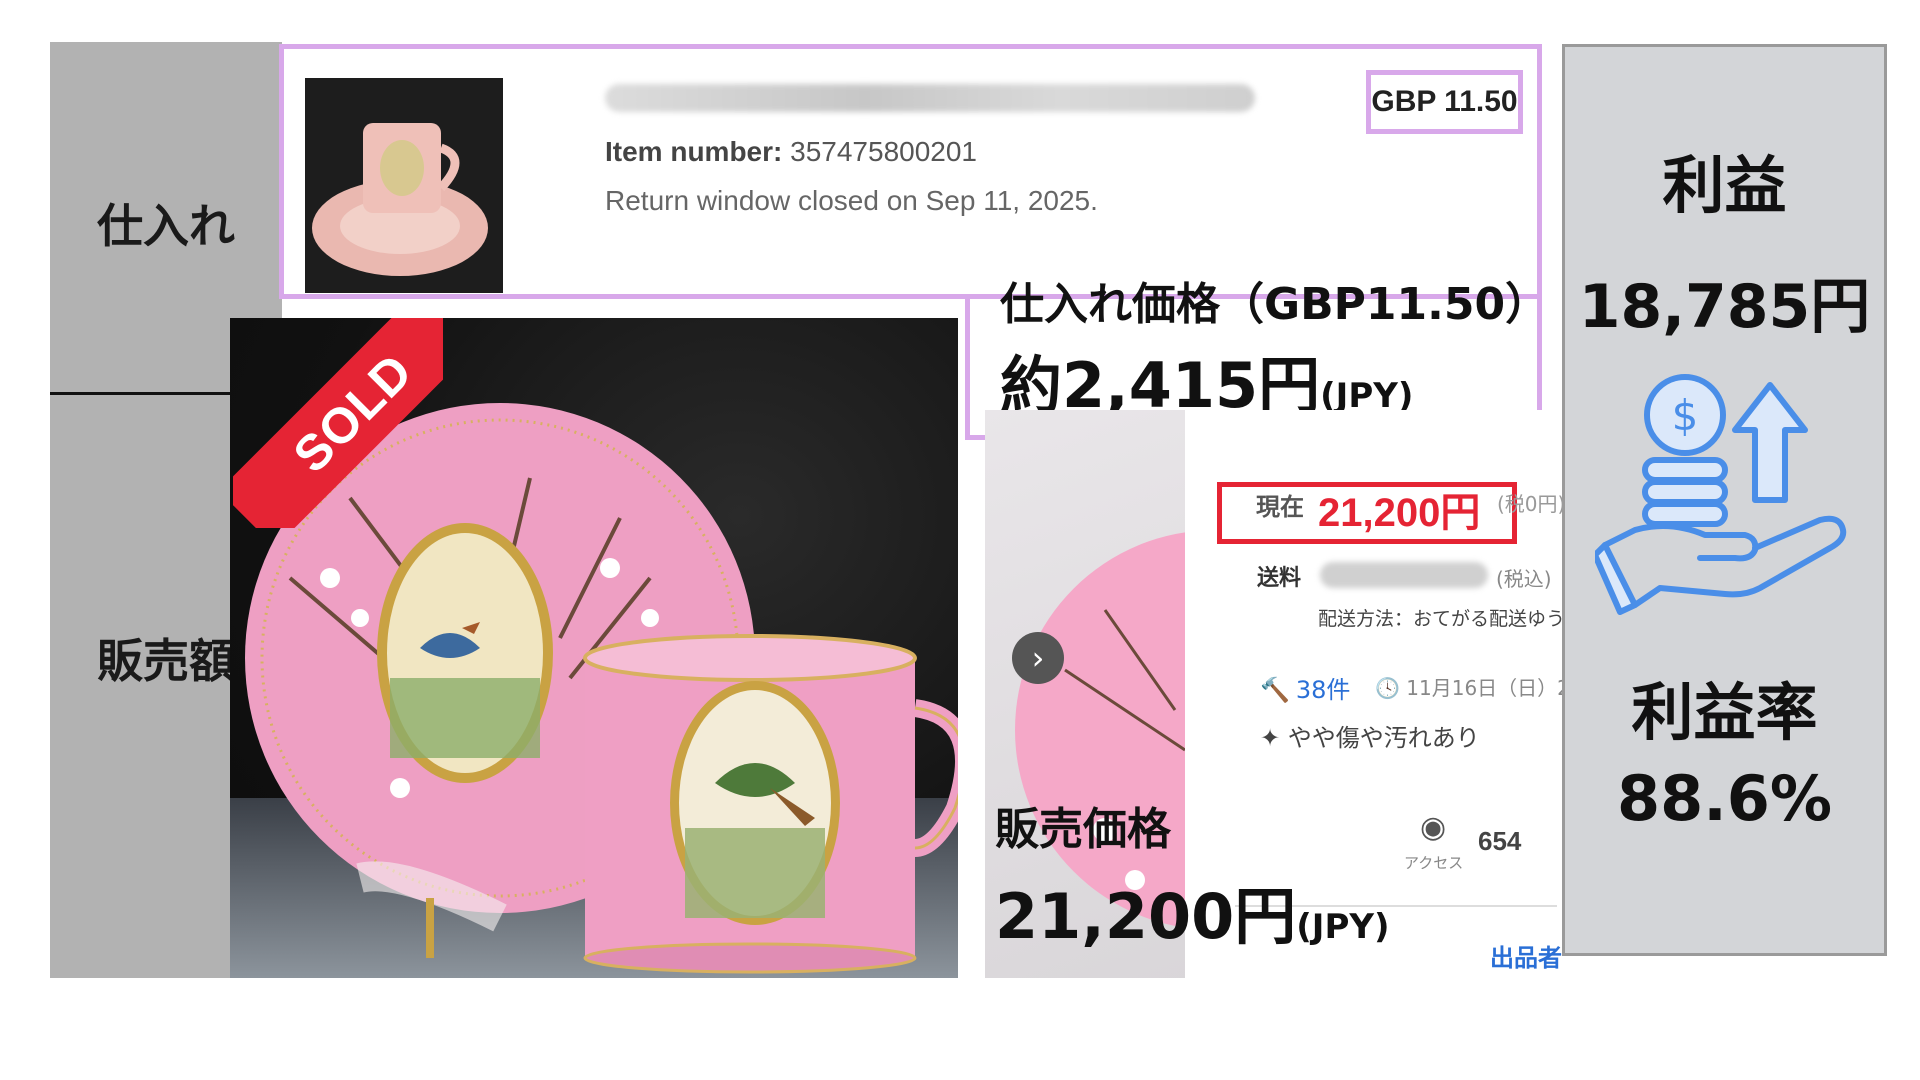 This screenshot has width=1920, height=1080. I want to click on access-label: アクセス, so click(1434, 863).